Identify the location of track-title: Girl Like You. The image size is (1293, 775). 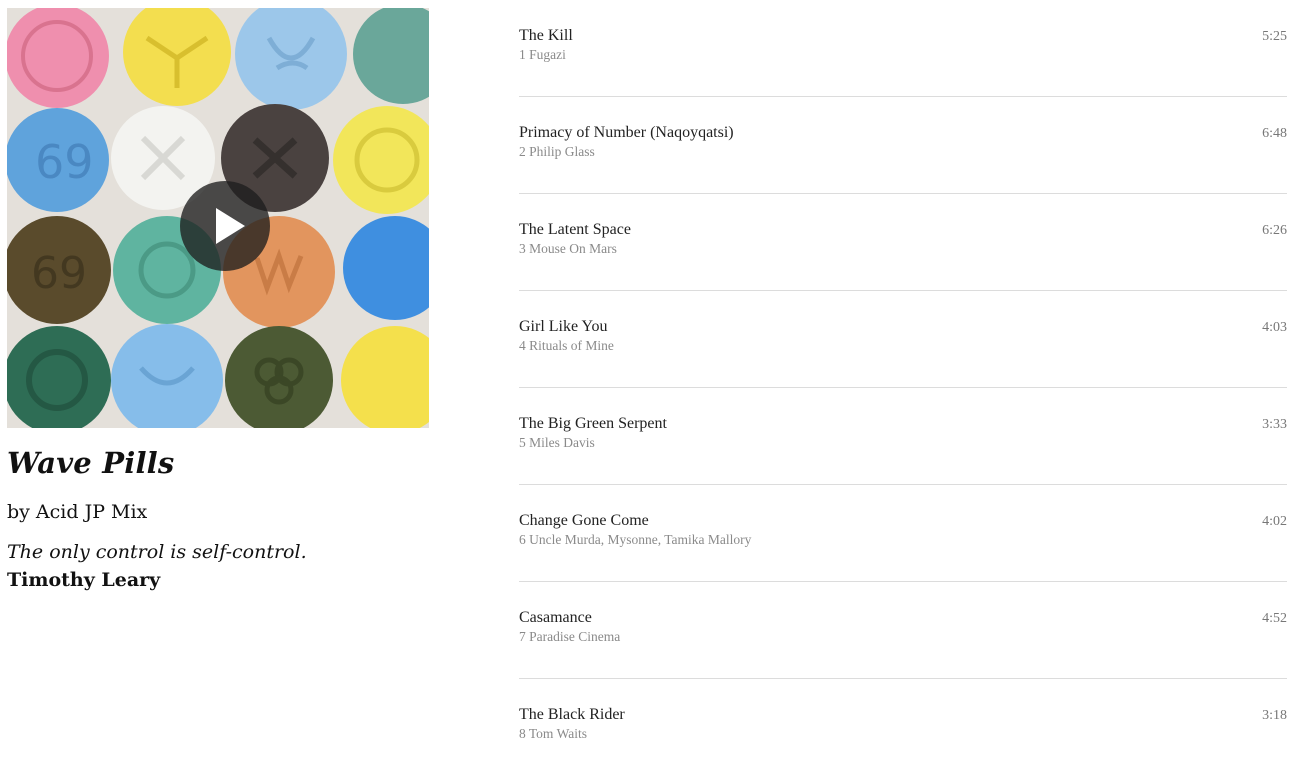
(563, 326).